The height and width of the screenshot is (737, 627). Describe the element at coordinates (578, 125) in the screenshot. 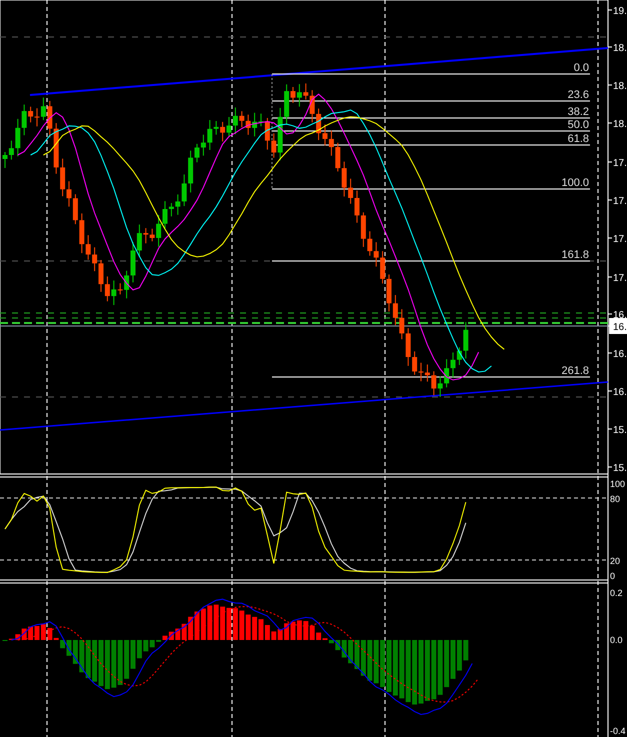

I see `fibonacci-level-label: 50.0` at that location.